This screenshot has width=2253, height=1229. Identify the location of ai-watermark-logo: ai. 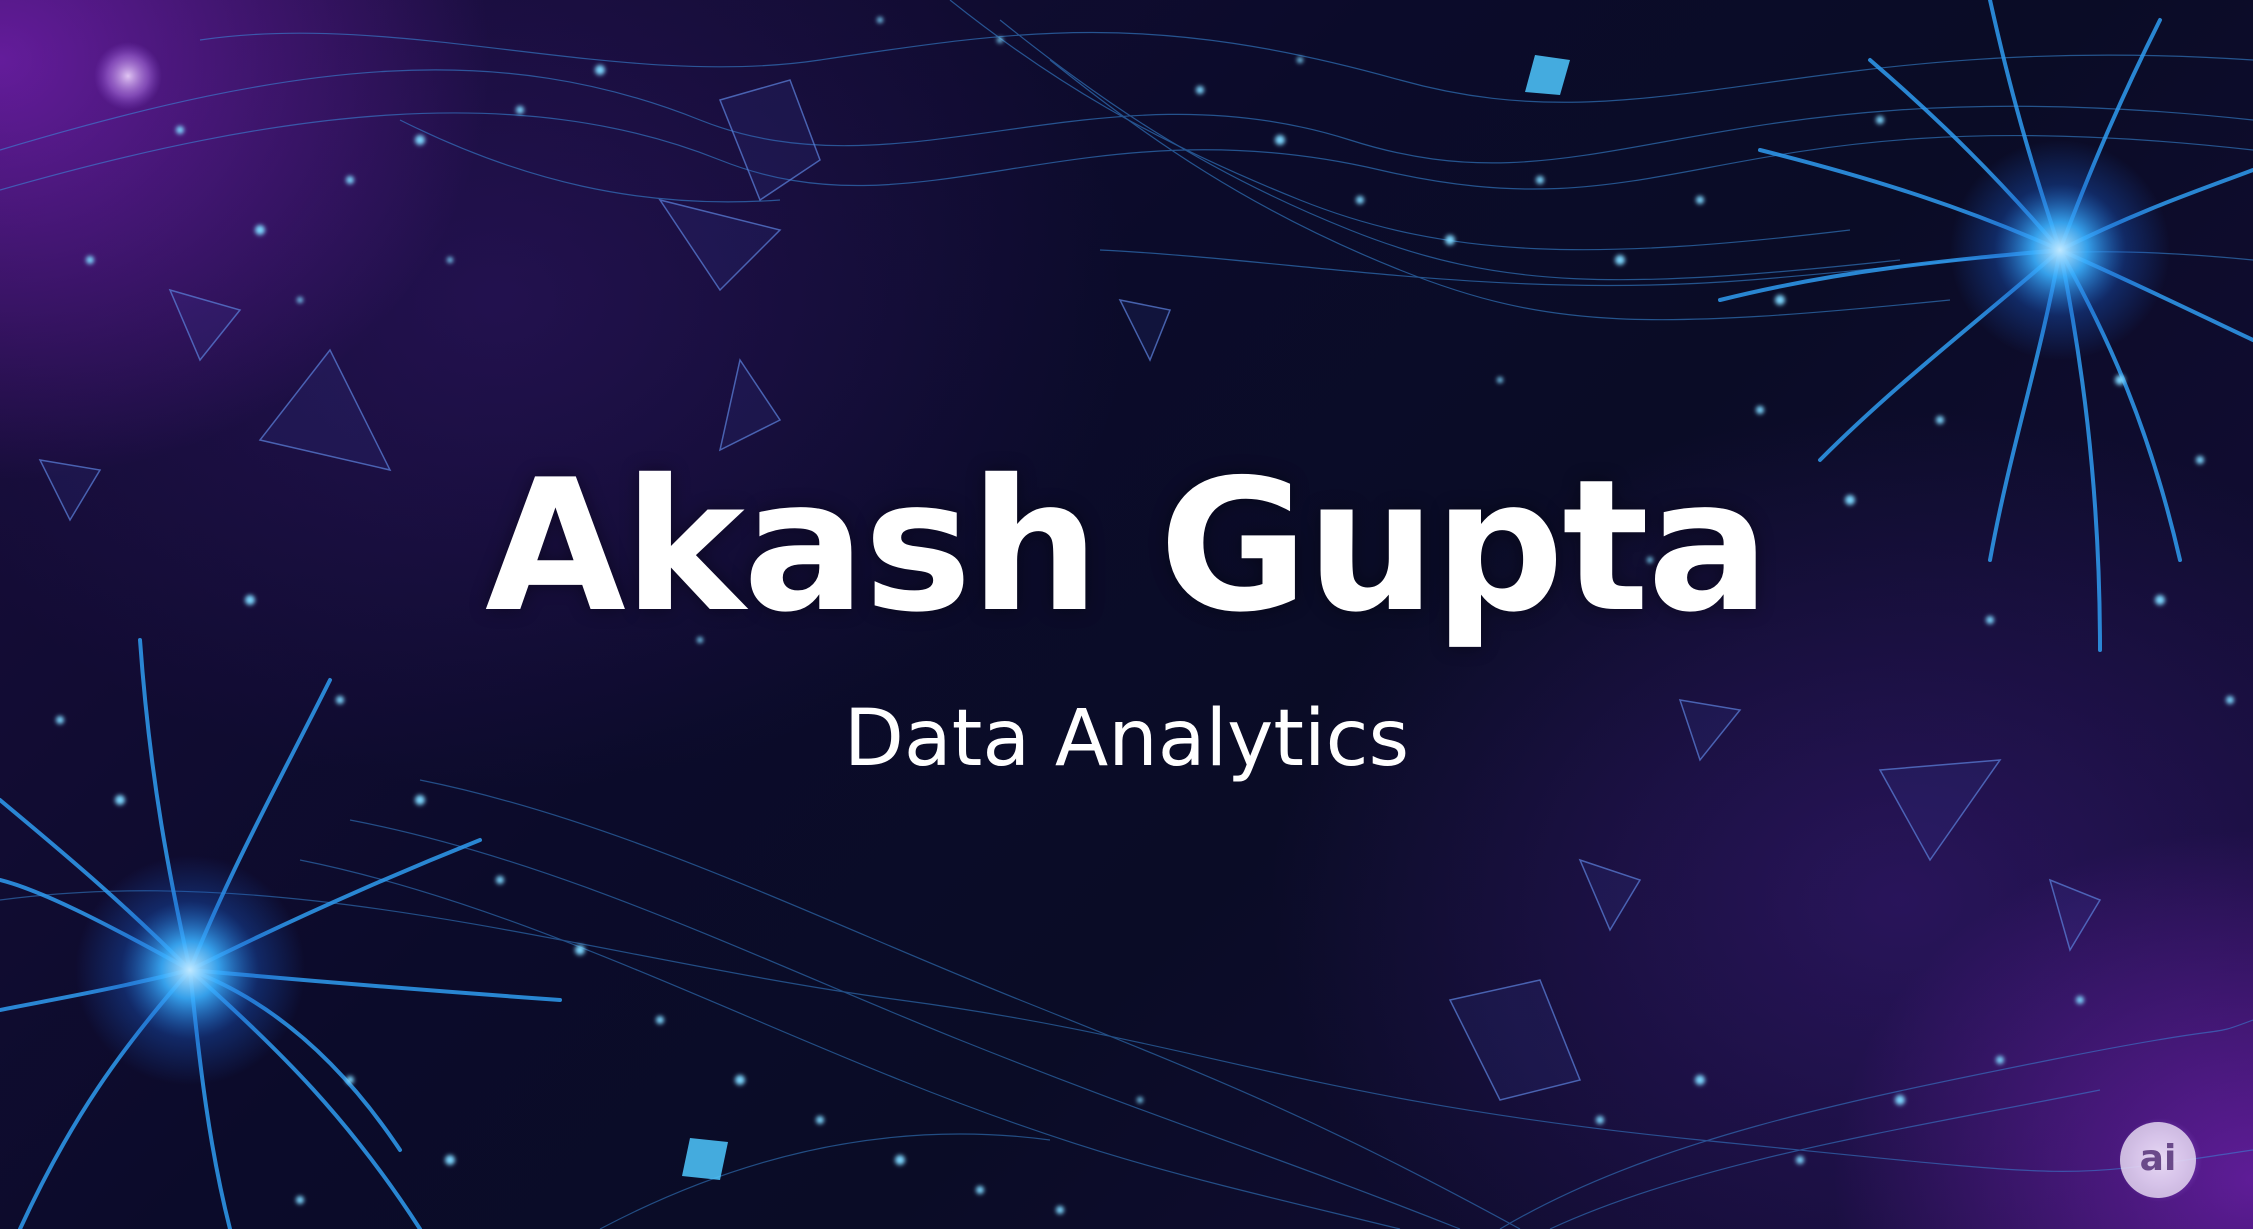
(2158, 1160).